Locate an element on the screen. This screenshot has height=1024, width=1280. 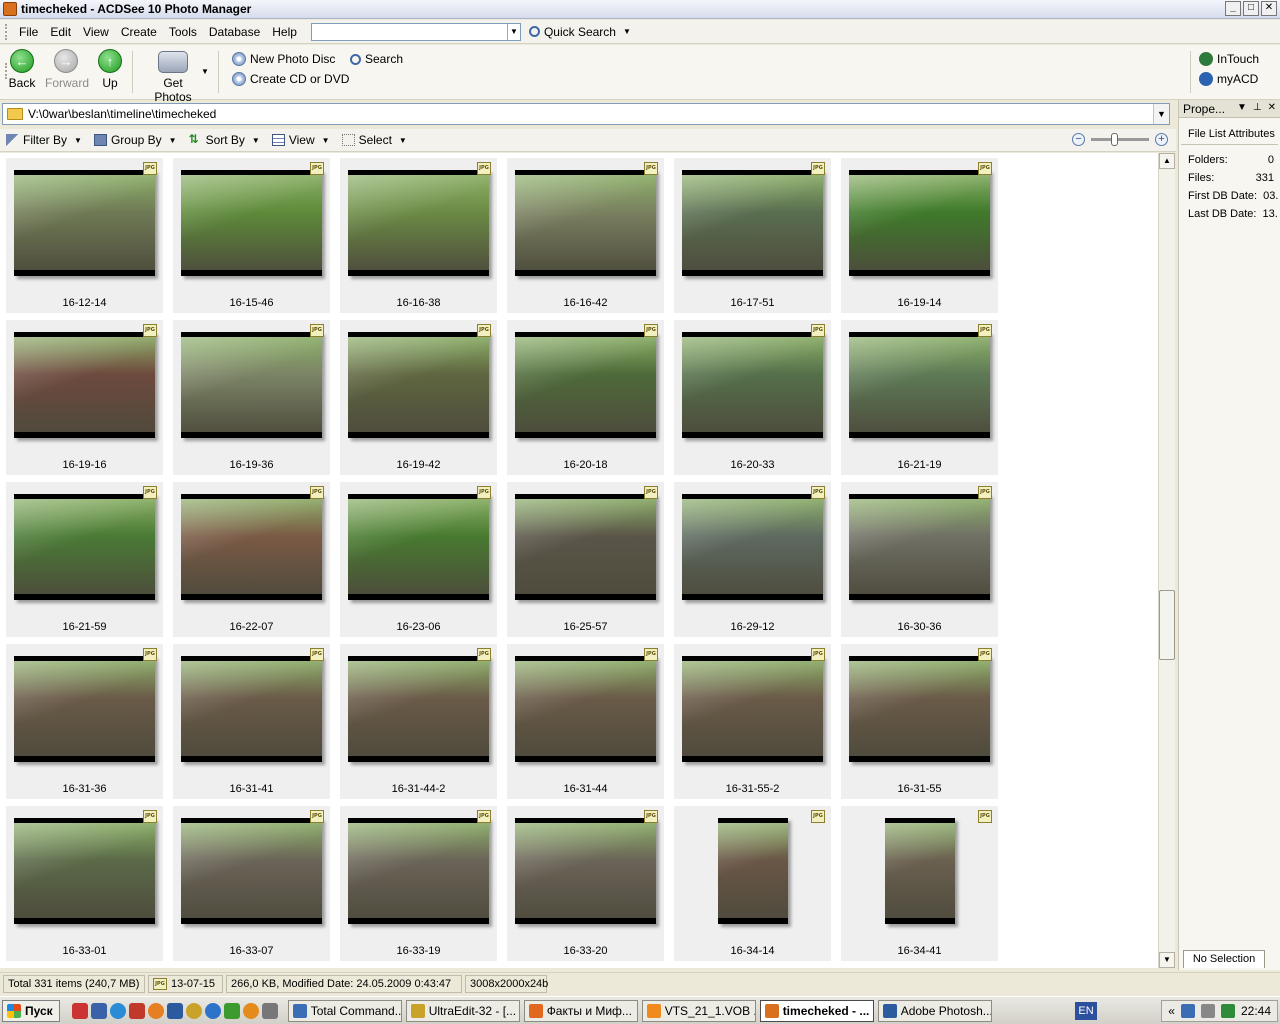
filter-by-button: Filter By ▼ is located at coordinates (44, 140).